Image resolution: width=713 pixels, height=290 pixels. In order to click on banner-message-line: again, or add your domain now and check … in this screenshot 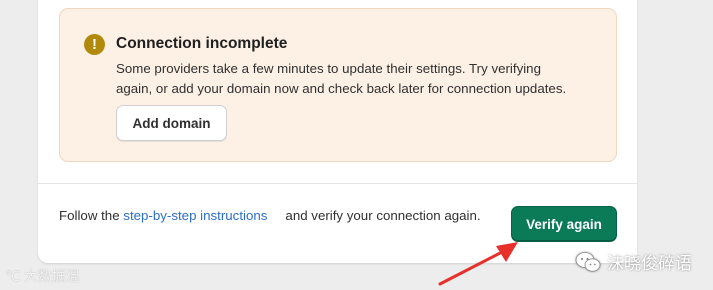, I will do `click(341, 88)`.